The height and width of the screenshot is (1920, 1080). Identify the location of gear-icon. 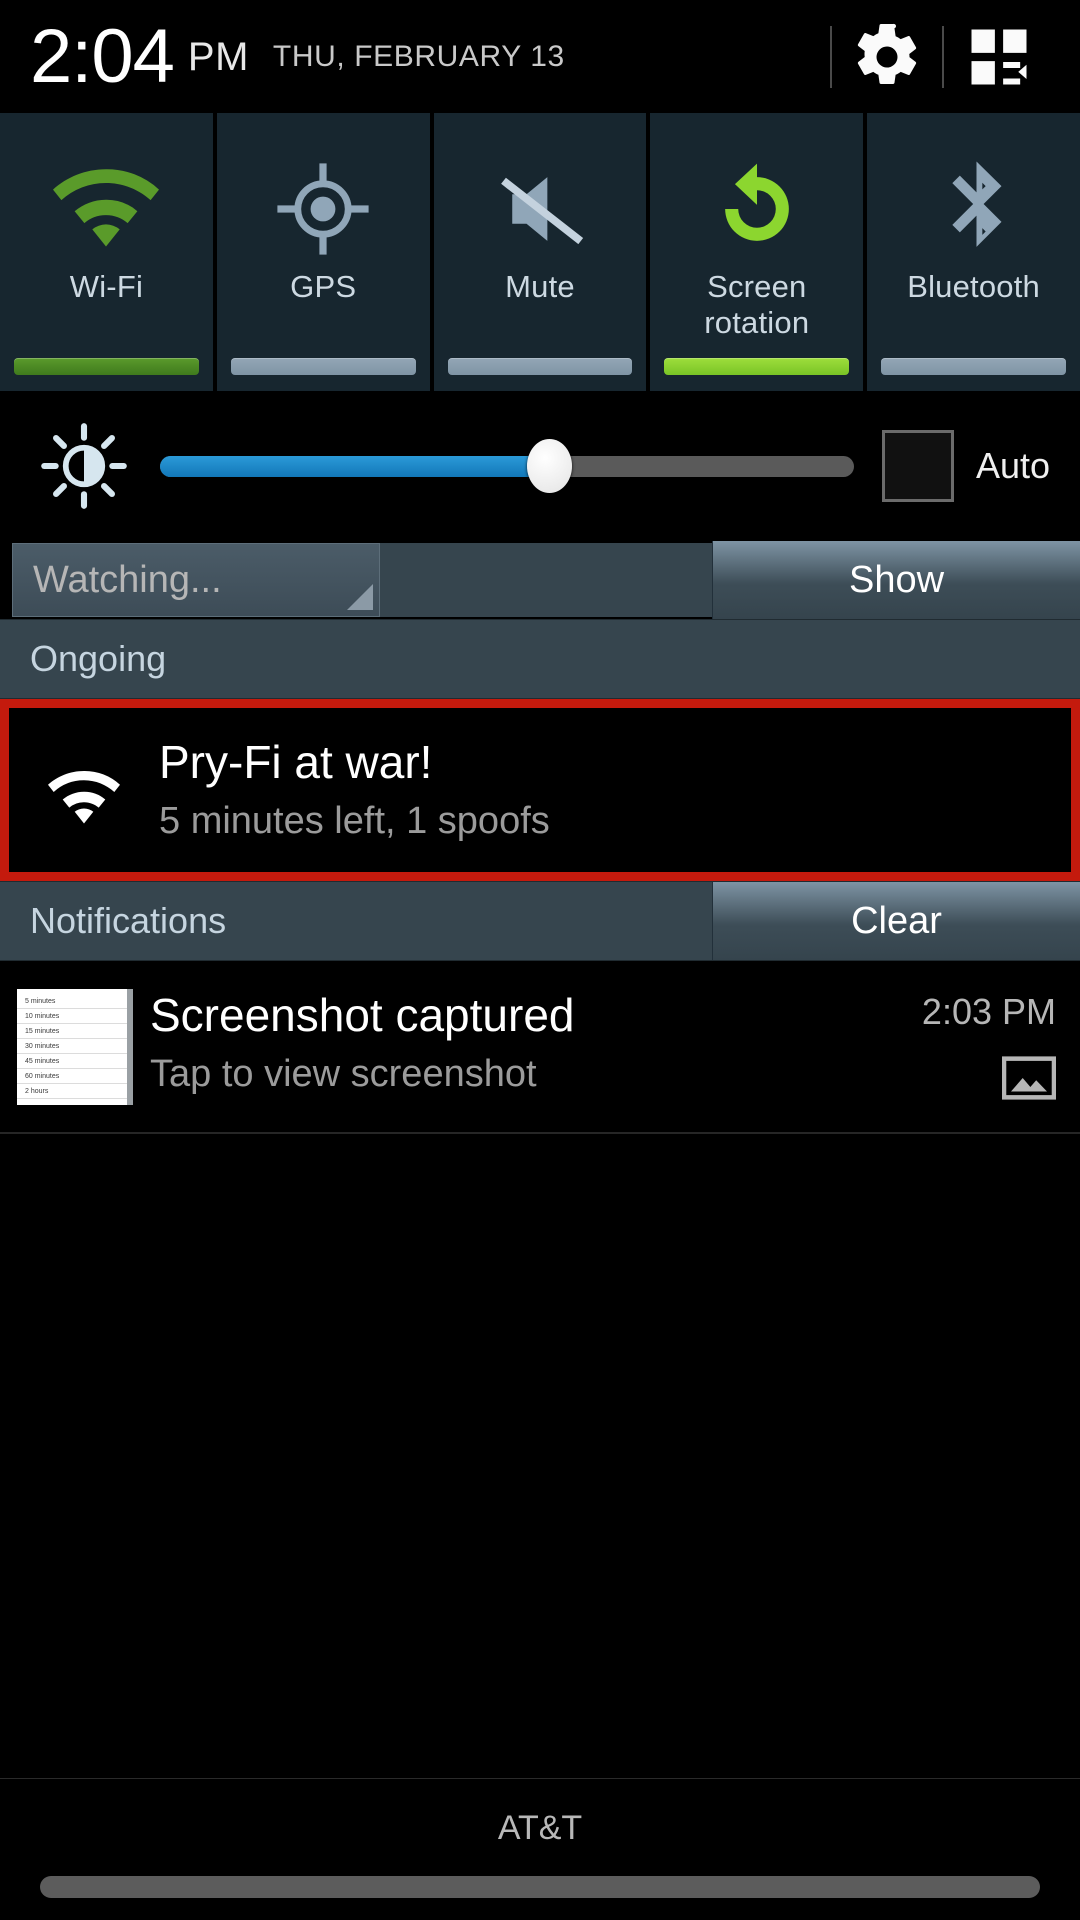
(887, 57).